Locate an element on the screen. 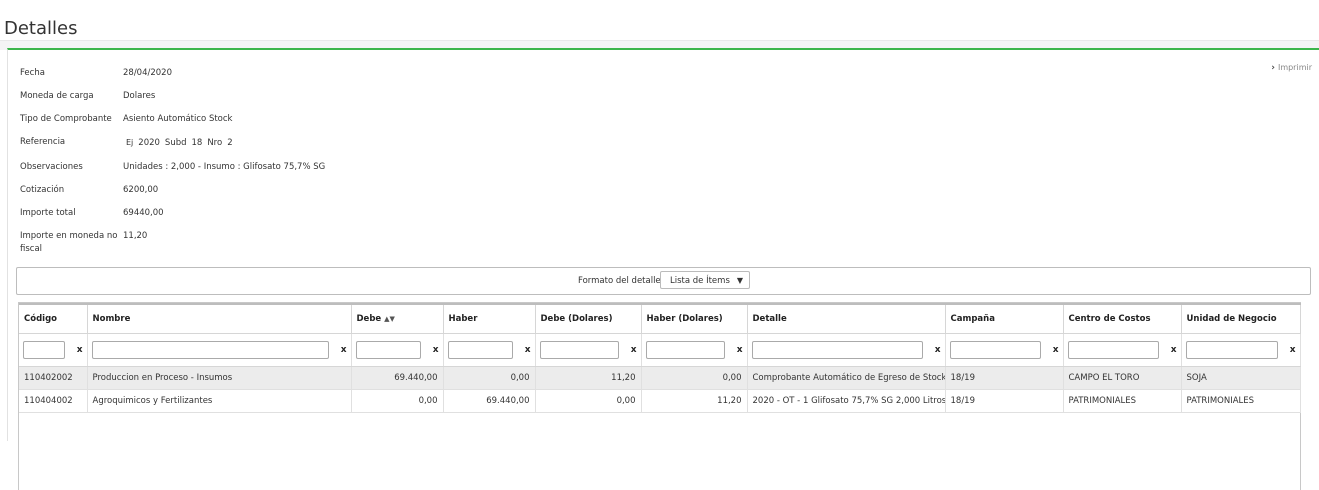 Image resolution: width=1319 pixels, height=490 pixels. info-label: Referencia is located at coordinates (43, 142).